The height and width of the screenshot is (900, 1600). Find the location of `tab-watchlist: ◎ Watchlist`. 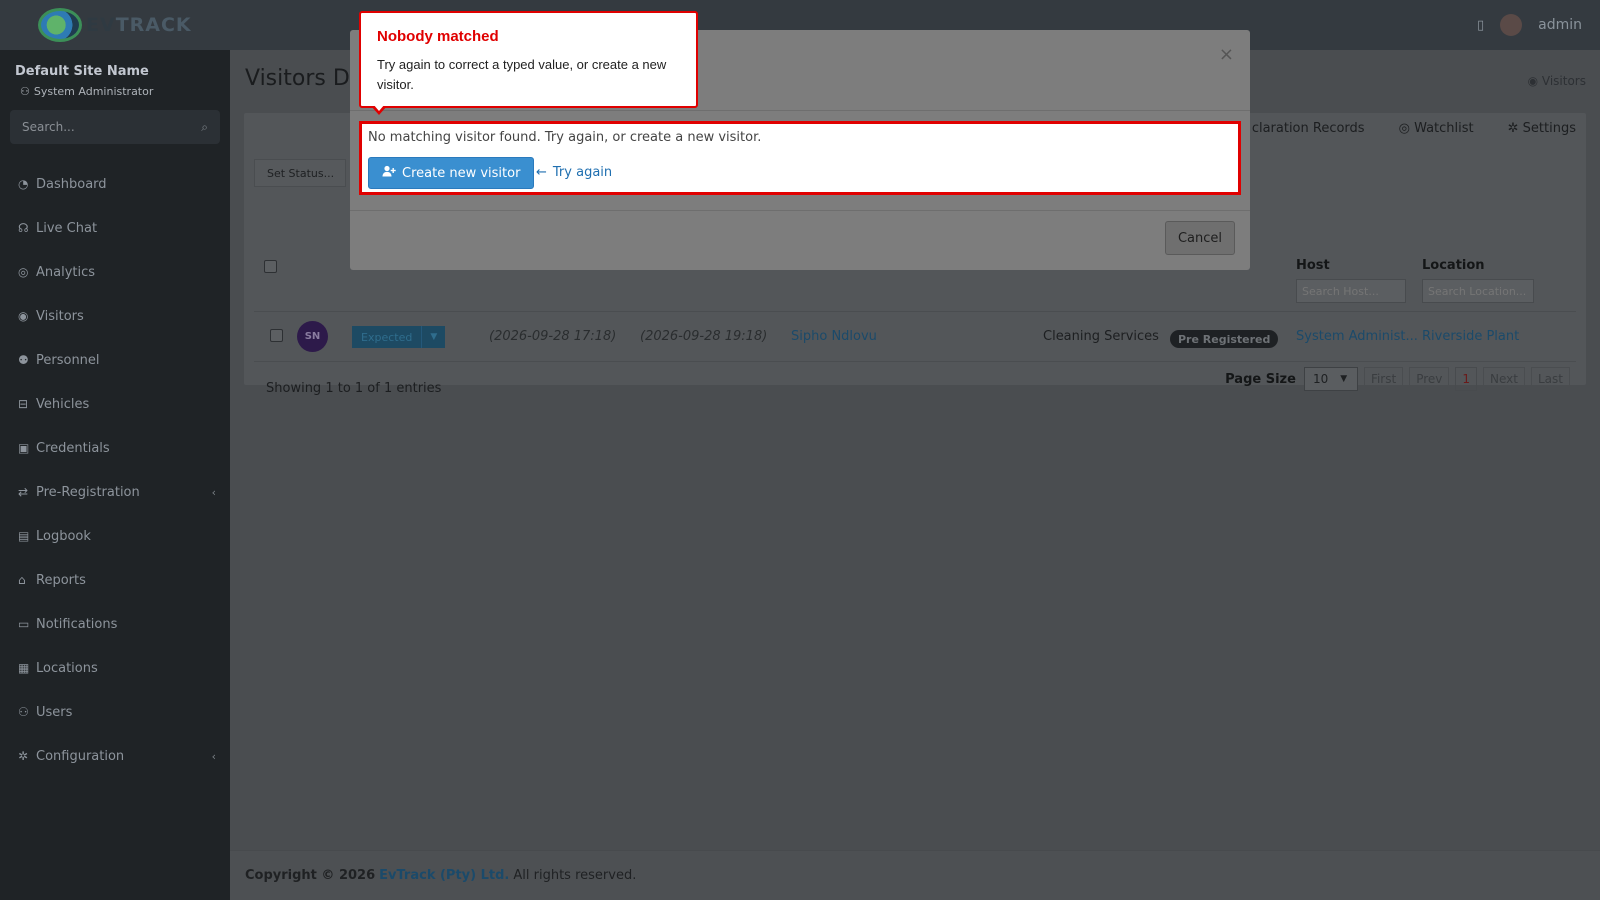

tab-watchlist: ◎ Watchlist is located at coordinates (1436, 128).